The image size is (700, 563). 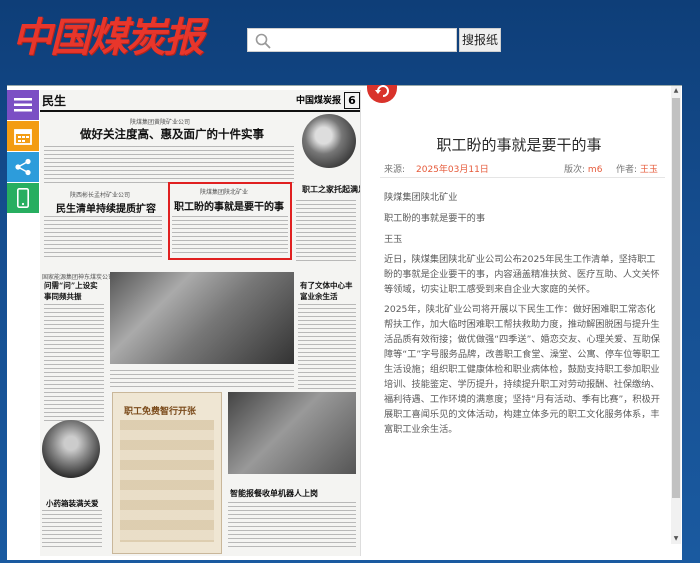 I want to click on story-headline: 小药箱装满关爱, so click(x=72, y=503).